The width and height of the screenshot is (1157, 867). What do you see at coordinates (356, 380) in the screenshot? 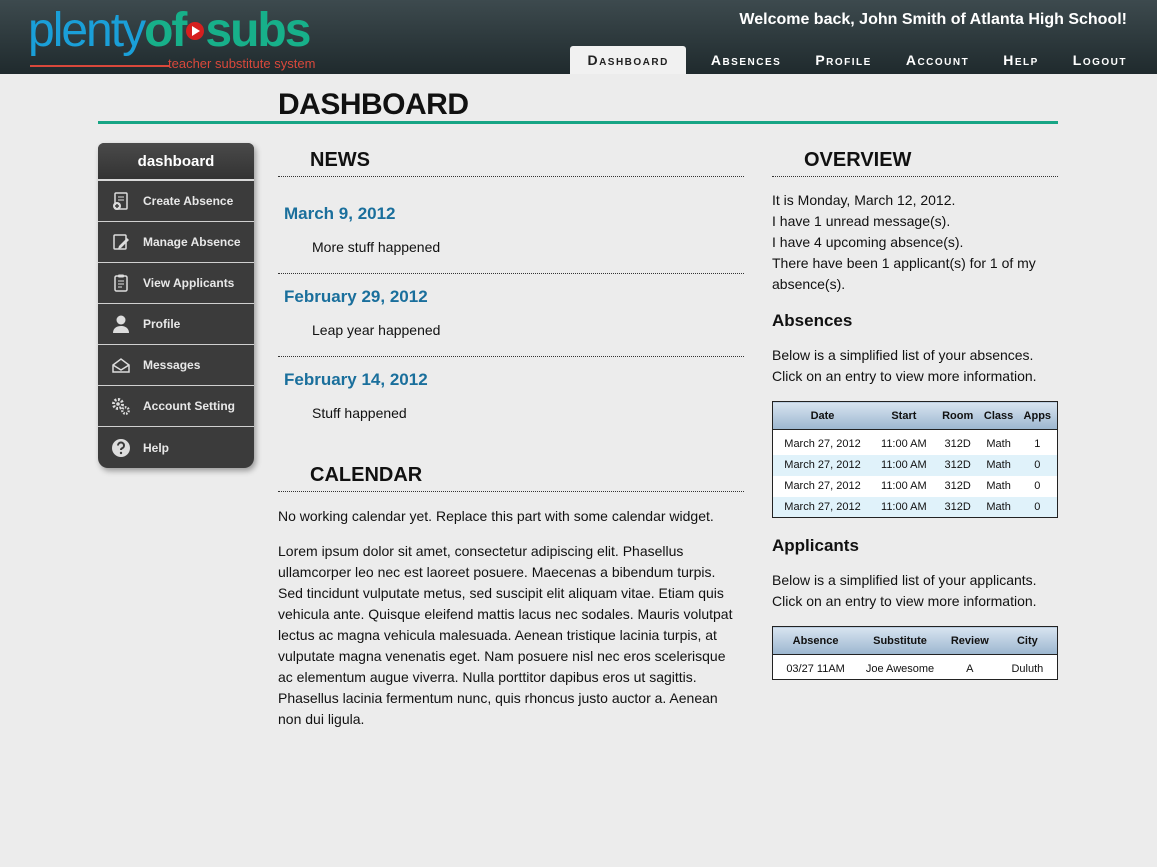
I see `news-date: February 14, 2012` at bounding box center [356, 380].